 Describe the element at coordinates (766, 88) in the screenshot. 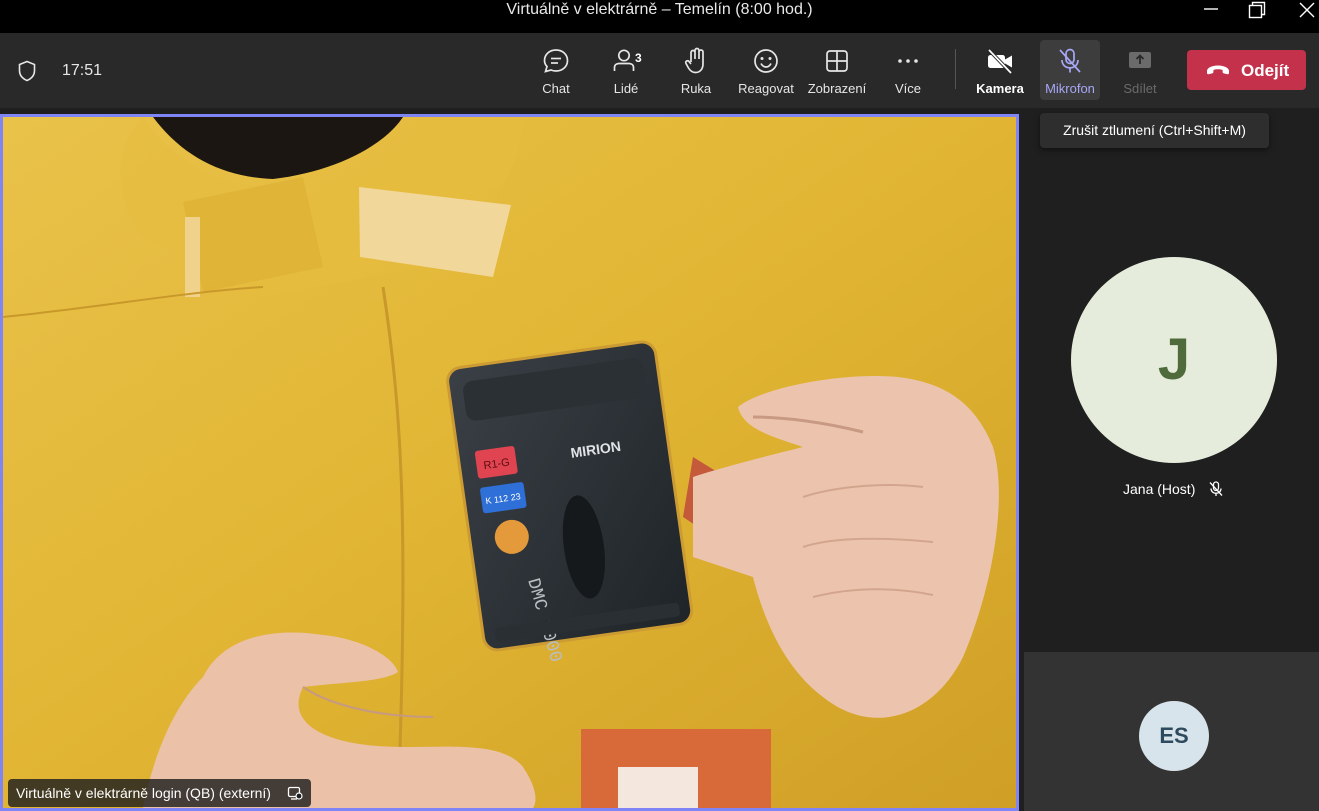

I see `react-label: Reagovat` at that location.